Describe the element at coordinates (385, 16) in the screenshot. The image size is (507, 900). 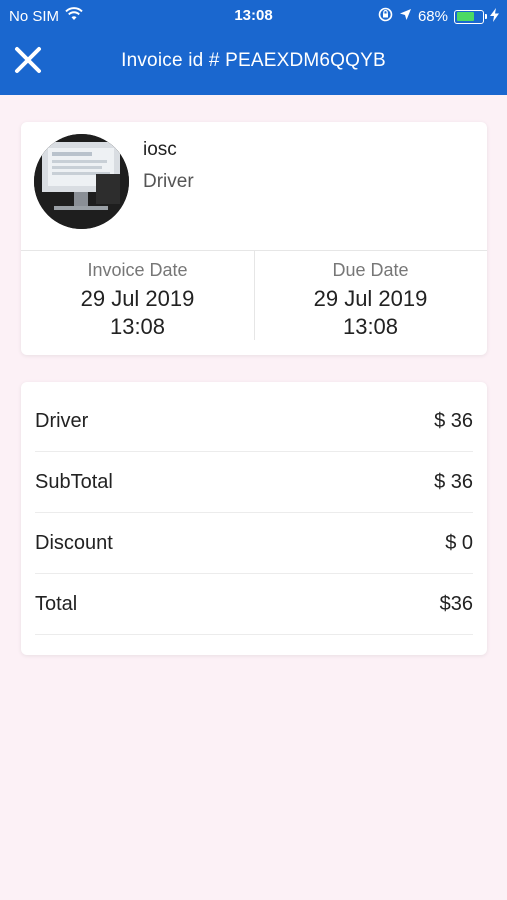
I see `orientation-lock-icon` at that location.